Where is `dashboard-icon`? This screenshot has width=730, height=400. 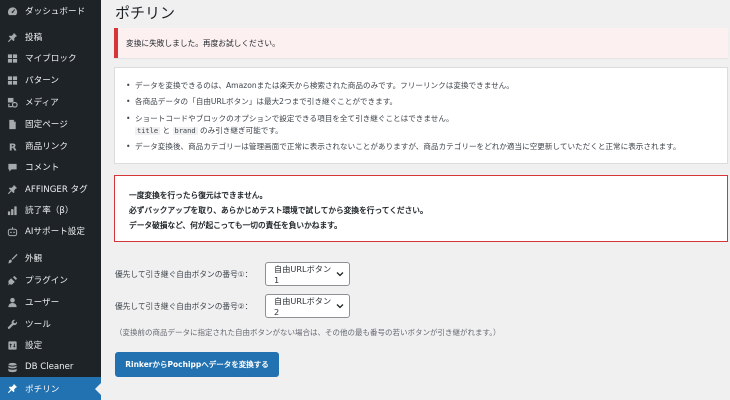
dashboard-icon is located at coordinates (12, 11).